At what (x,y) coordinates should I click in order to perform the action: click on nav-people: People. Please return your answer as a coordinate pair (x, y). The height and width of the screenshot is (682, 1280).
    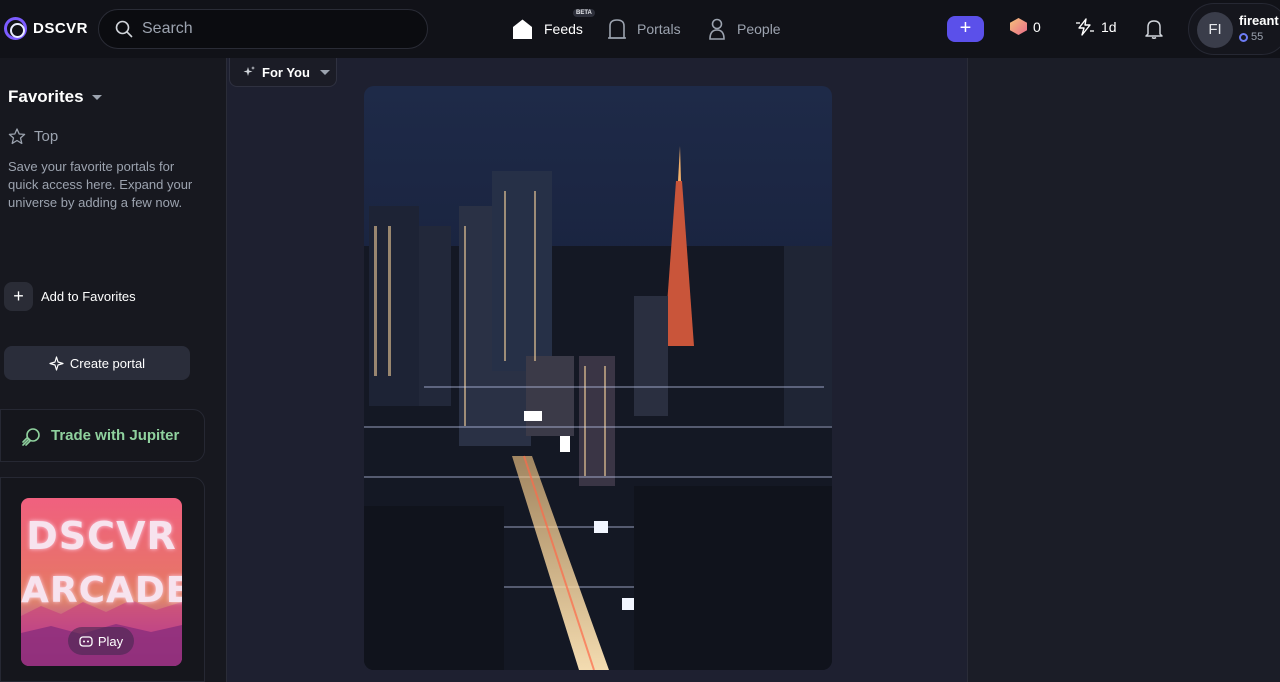
    Looking at the image, I should click on (744, 29).